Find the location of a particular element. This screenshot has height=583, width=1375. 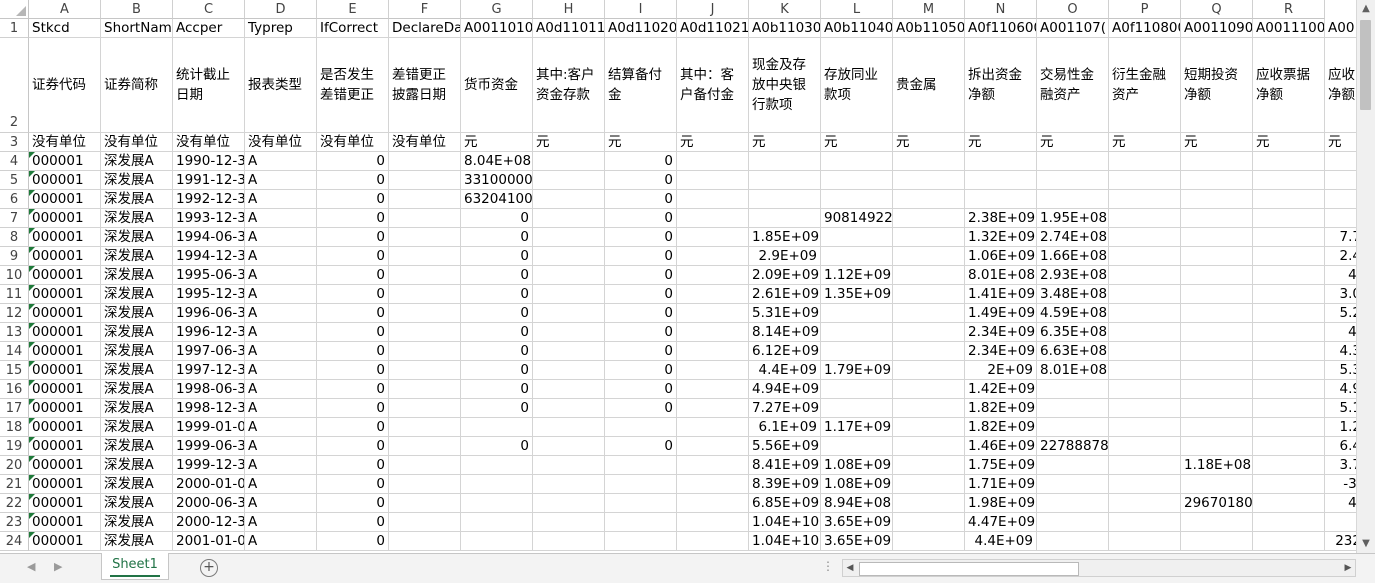

cell-c22: 2000-06-3 is located at coordinates (209, 503).